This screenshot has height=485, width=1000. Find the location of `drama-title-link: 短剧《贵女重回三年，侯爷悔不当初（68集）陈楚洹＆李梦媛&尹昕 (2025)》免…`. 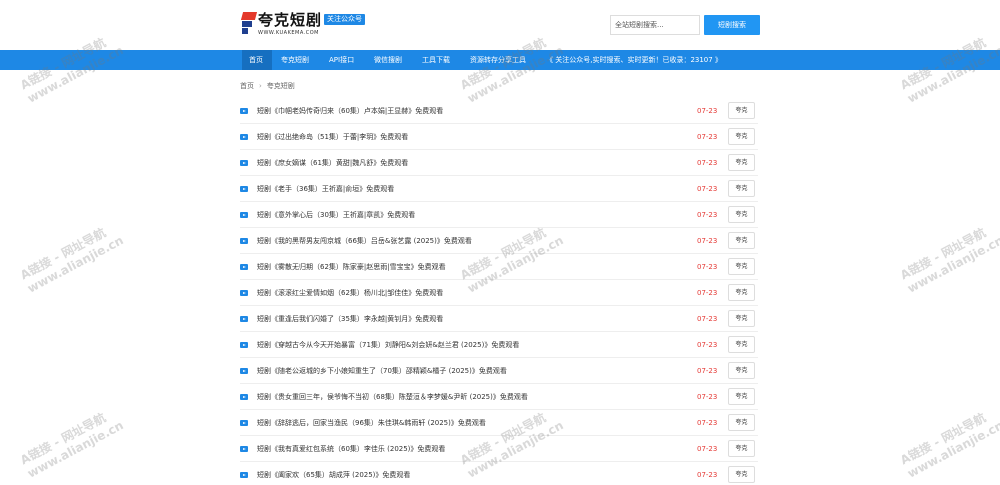

drama-title-link: 短剧《贵女重回三年，侯爷悔不当初（68集）陈楚洹＆李梦媛&尹昕 (2025)》免… is located at coordinates (392, 397).